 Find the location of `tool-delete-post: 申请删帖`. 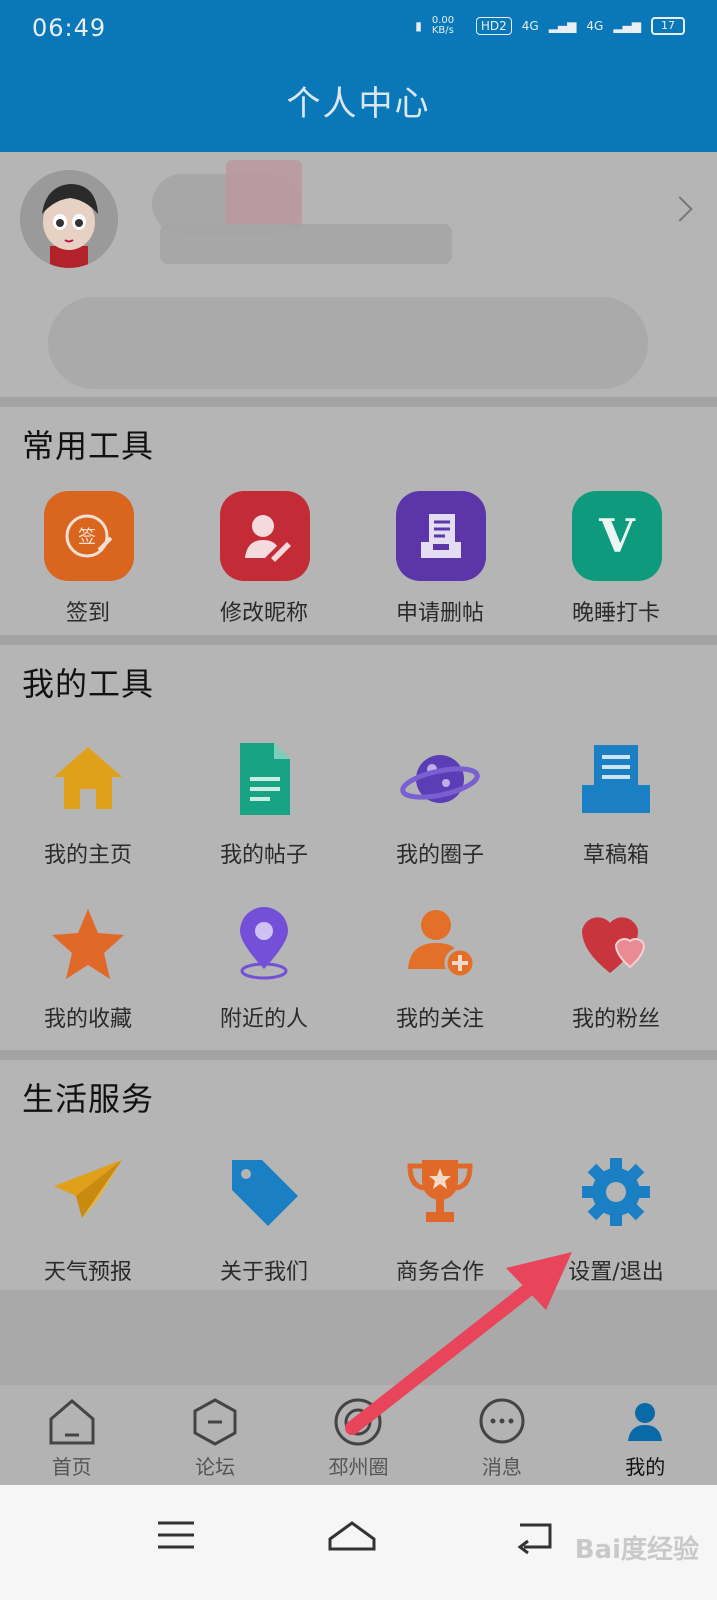

tool-delete-post: 申请删帖 is located at coordinates (440, 561).